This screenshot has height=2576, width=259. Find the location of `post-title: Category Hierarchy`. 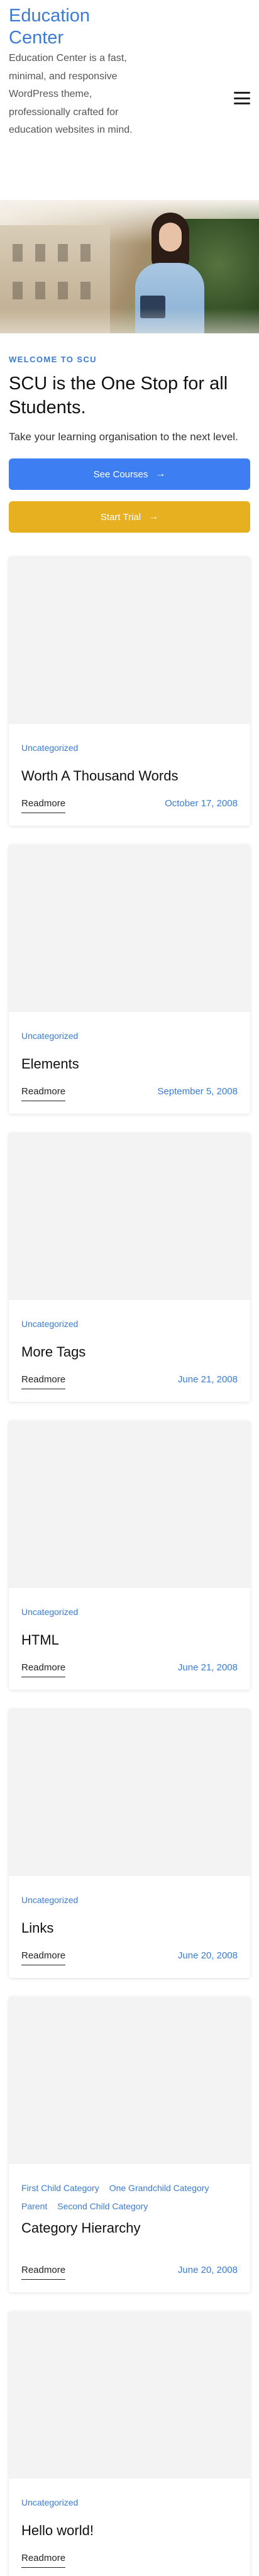

post-title: Category Hierarchy is located at coordinates (129, 2228).